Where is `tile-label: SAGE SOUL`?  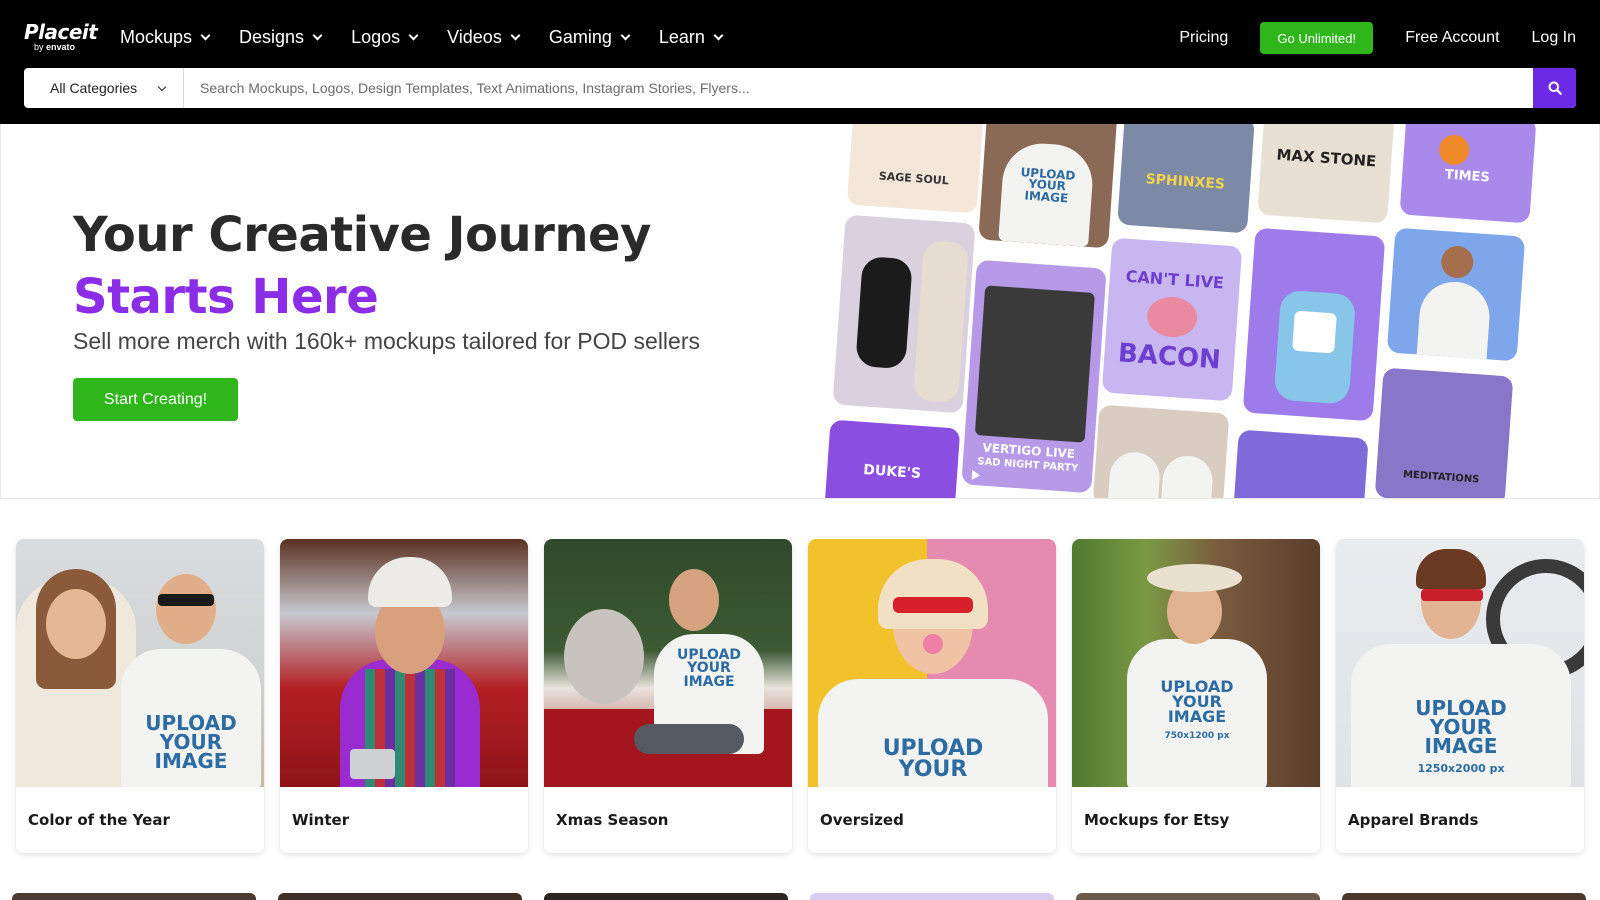
tile-label: SAGE SOUL is located at coordinates (914, 178).